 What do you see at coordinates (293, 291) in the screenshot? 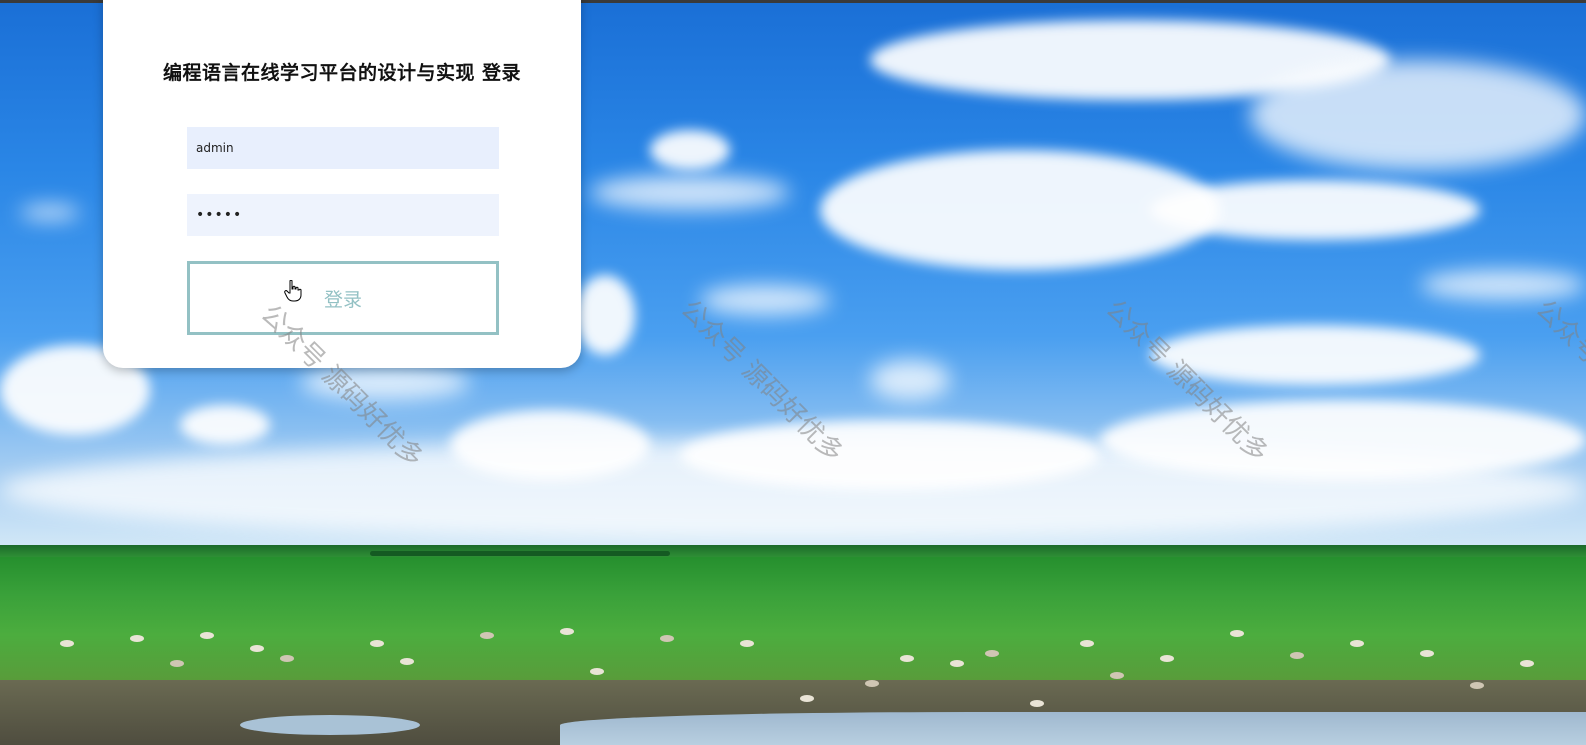
I see `hand-pointer-icon` at bounding box center [293, 291].